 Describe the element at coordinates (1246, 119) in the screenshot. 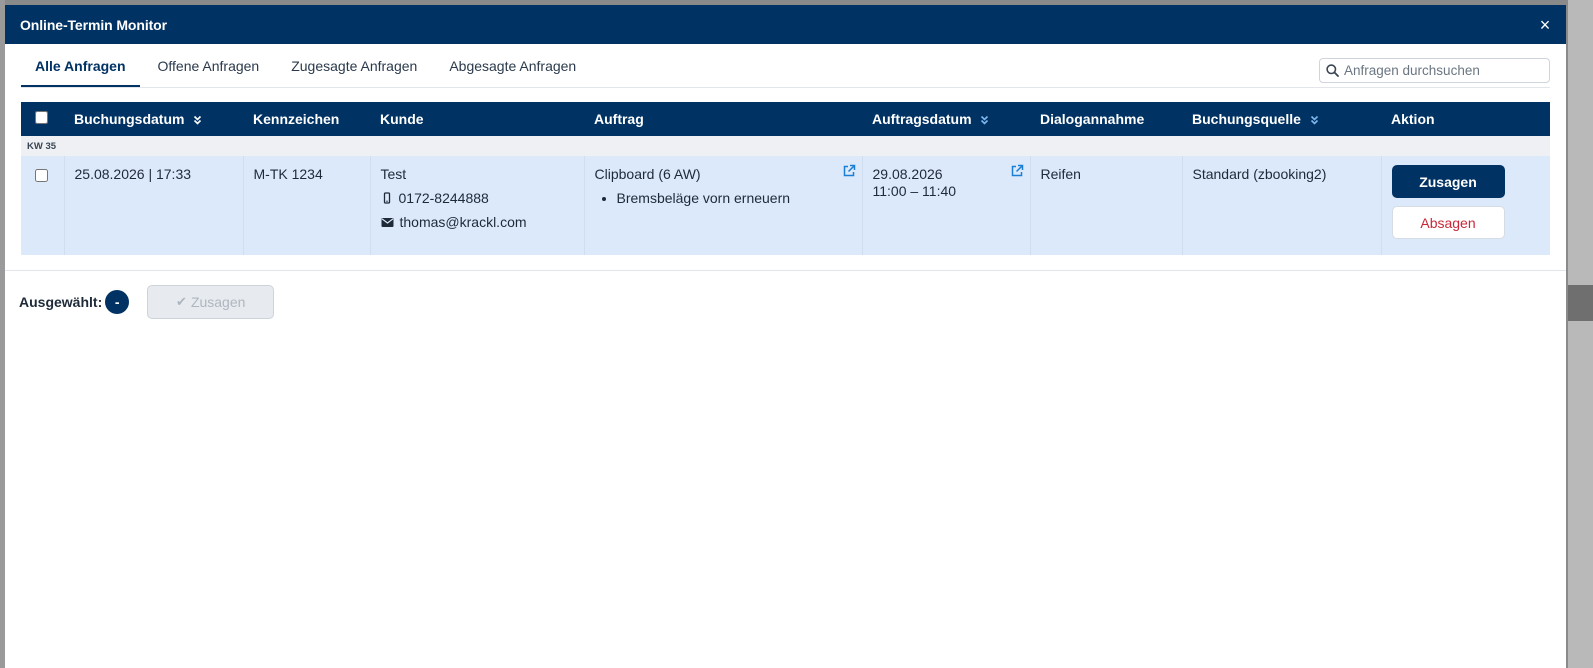

I see `column-header-label: Buchungsquelle` at that location.